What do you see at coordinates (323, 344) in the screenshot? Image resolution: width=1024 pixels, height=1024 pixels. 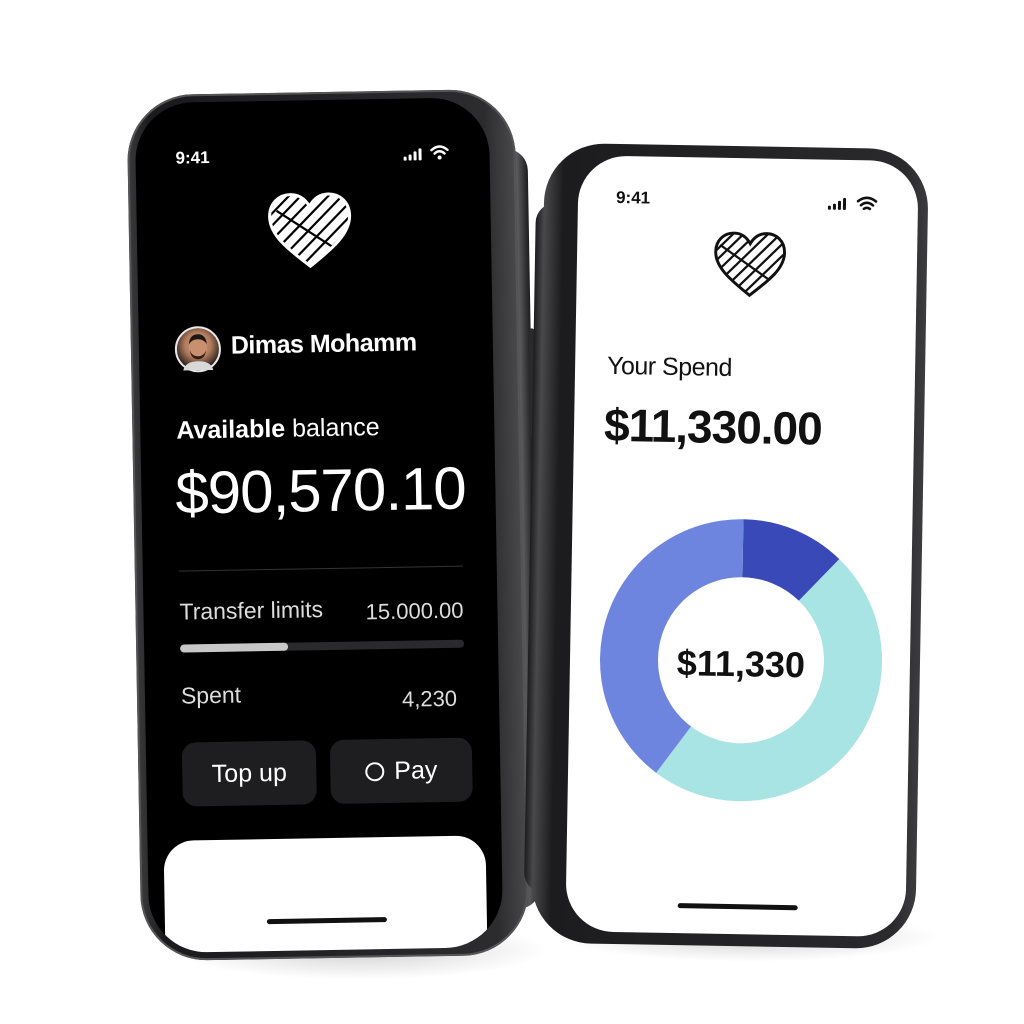 I see `user-name: Dimas Mohamm` at bounding box center [323, 344].